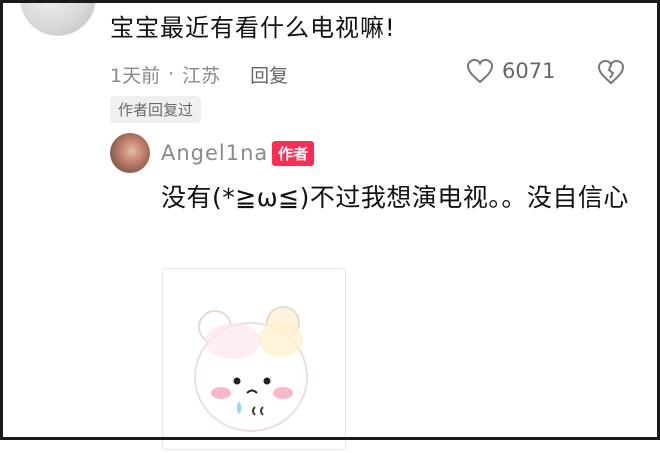 The width and height of the screenshot is (660, 453). I want to click on like-button: 6071, so click(510, 71).